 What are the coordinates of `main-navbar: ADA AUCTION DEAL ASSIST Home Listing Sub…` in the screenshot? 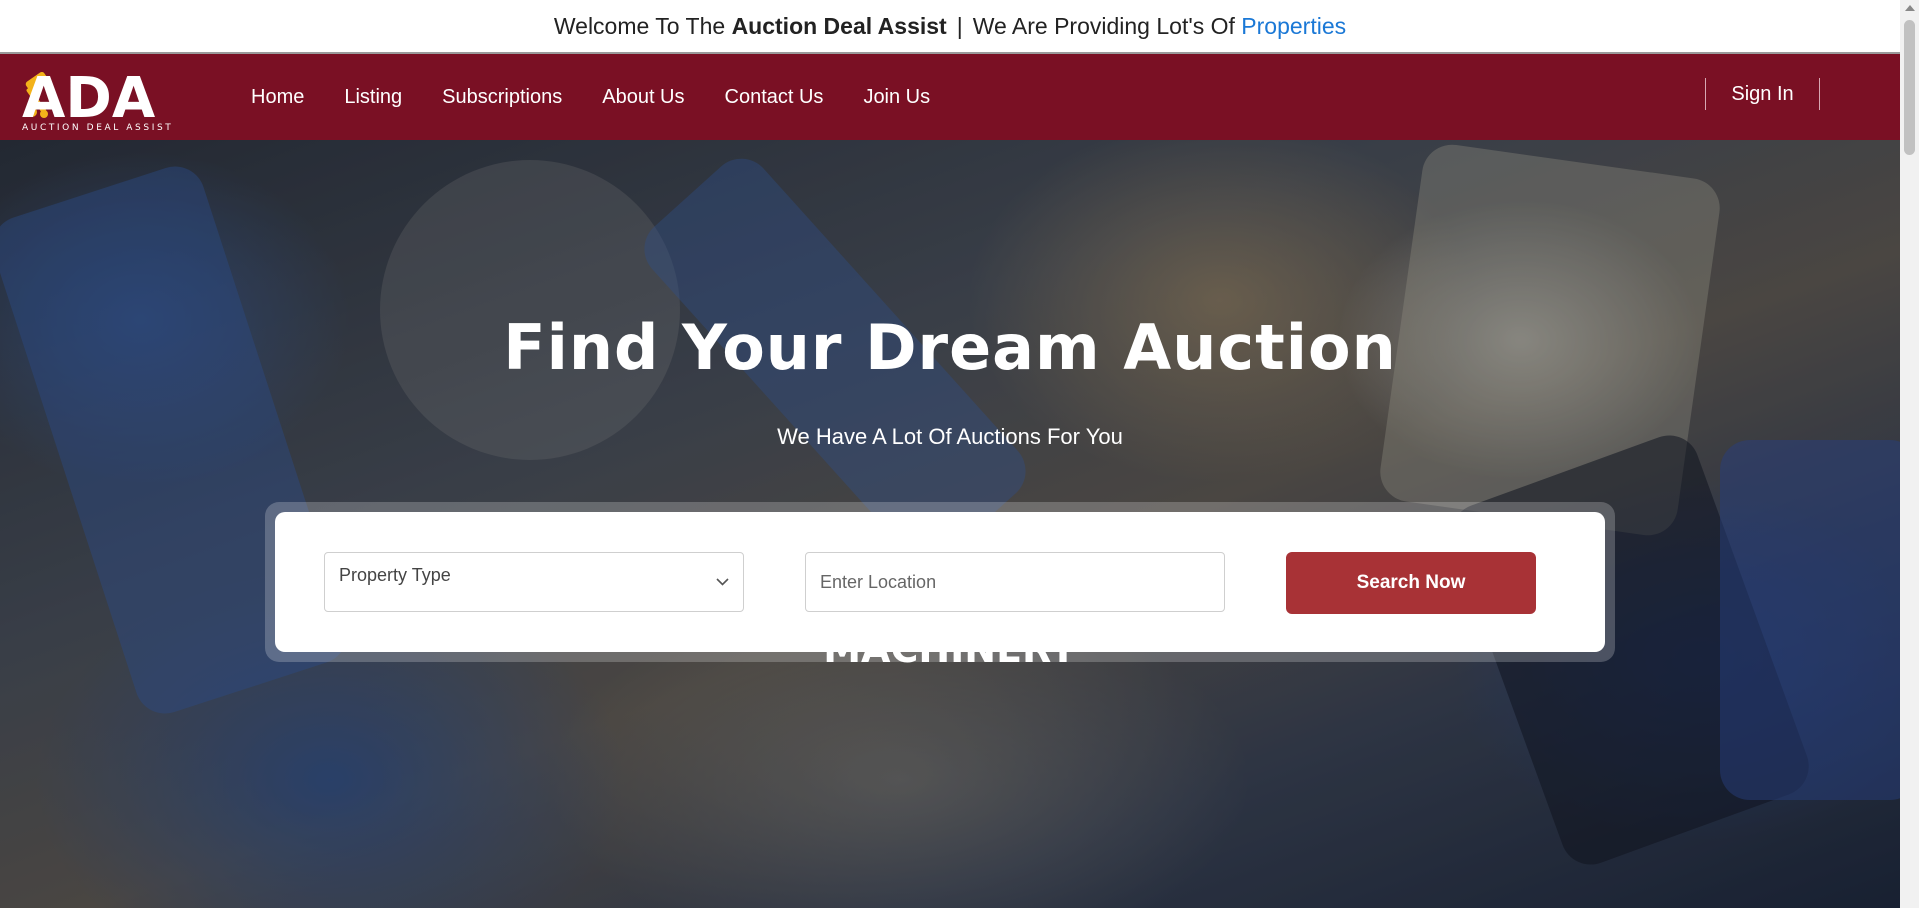 It's located at (950, 97).